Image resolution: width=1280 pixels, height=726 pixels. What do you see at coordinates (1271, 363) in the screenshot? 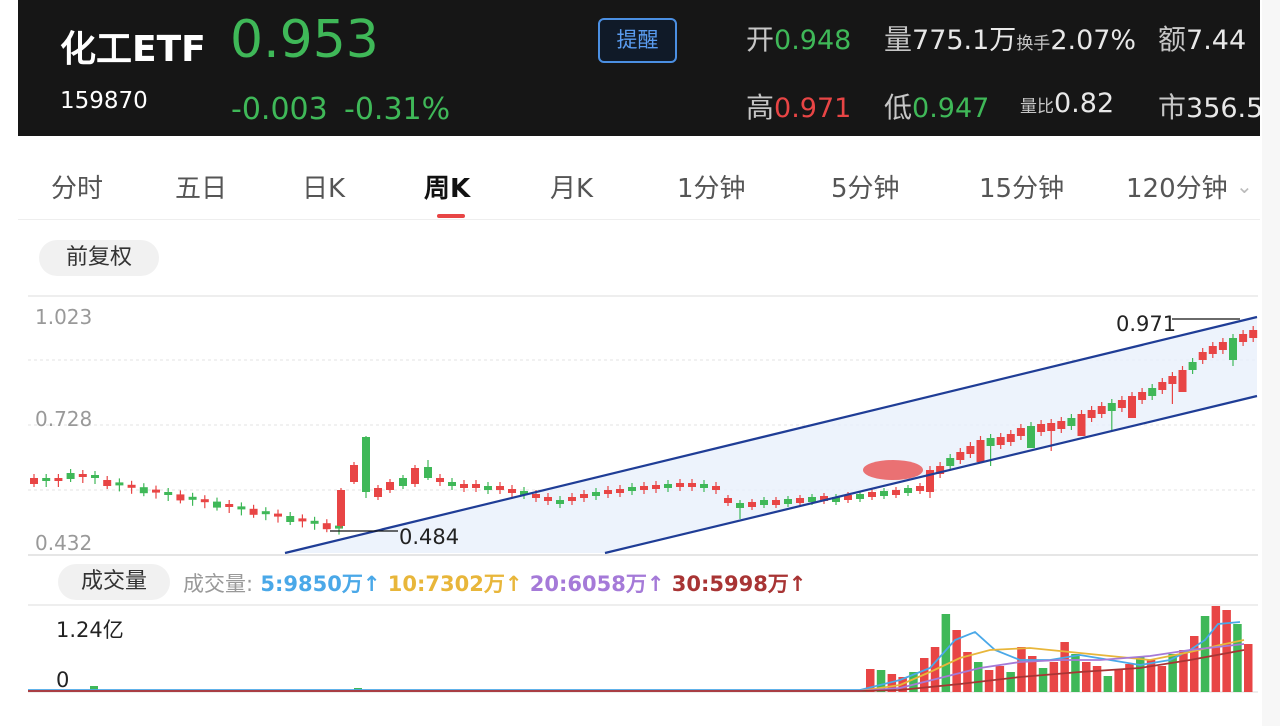
I see `scroll-edge` at bounding box center [1271, 363].